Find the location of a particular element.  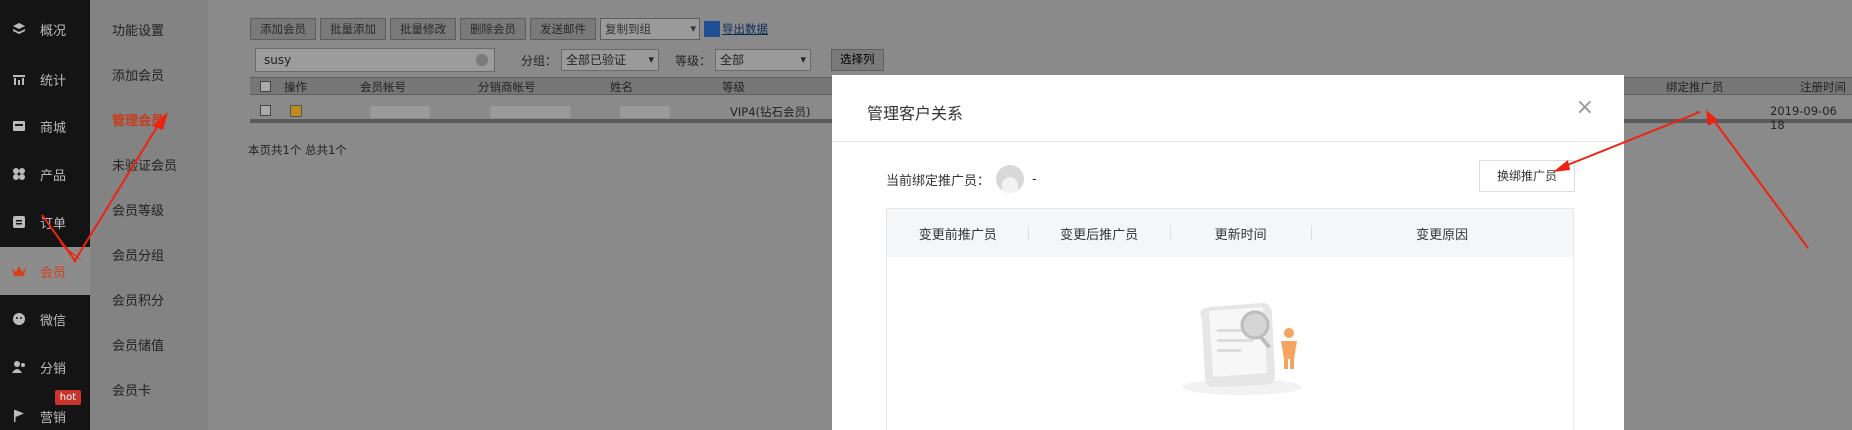

current-promoter-label: 当前绑定推广员： is located at coordinates (938, 181).